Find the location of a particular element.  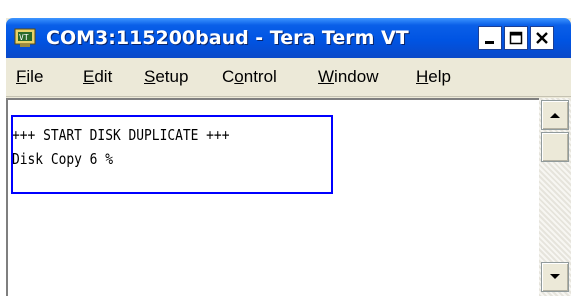

arrow-down-icon is located at coordinates (555, 276).